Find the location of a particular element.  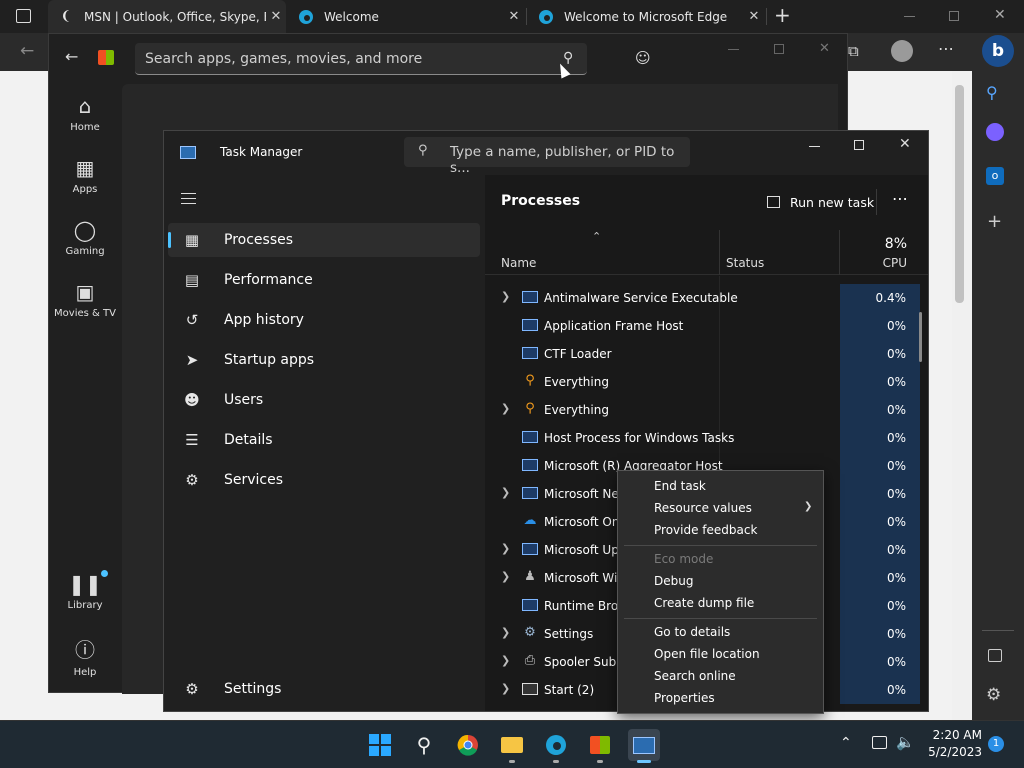

tab-msn: ❨ MSN | Outlook, Office, Skype, Bi ✕ is located at coordinates (167, 16).